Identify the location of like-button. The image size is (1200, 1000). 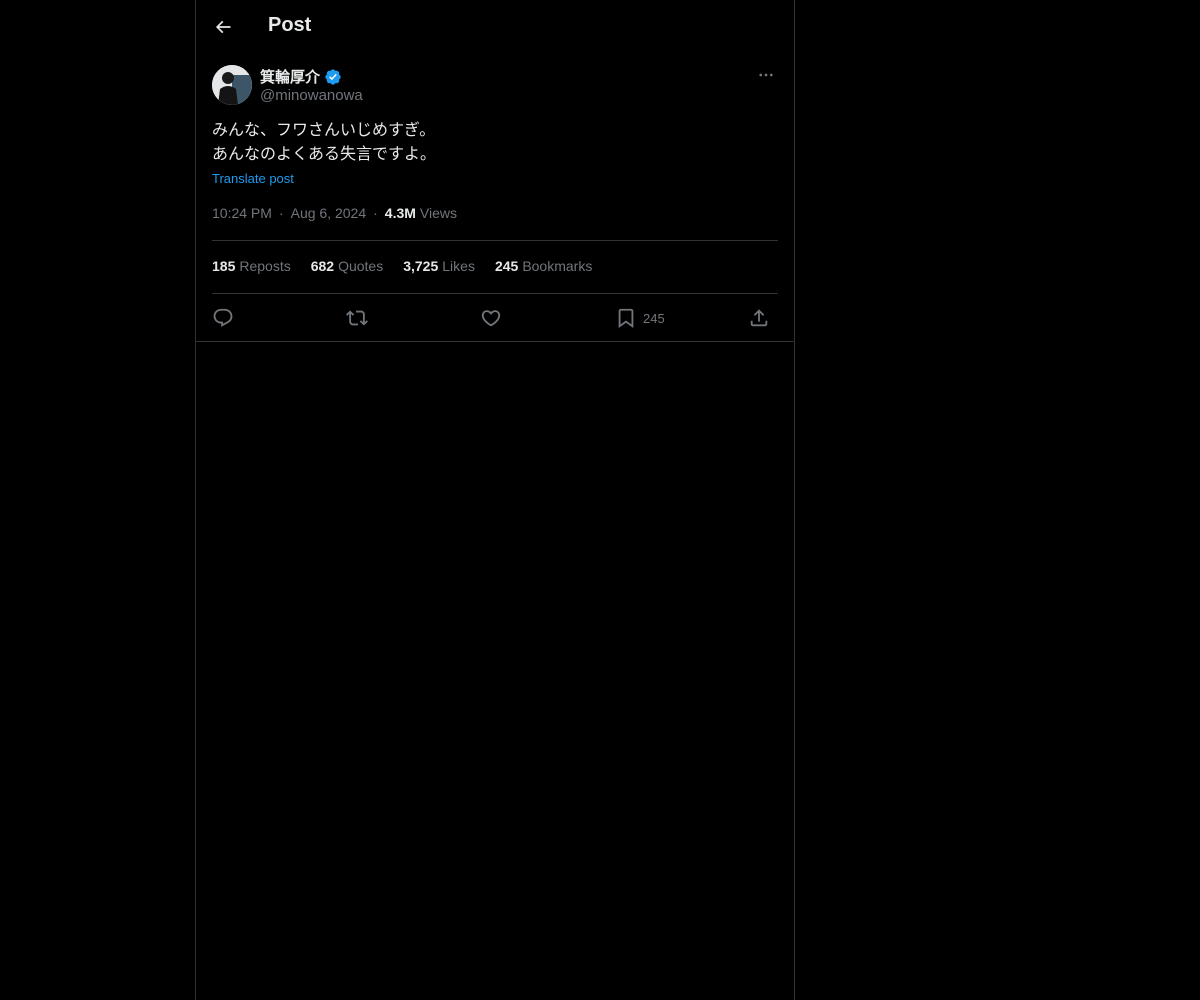
(491, 318).